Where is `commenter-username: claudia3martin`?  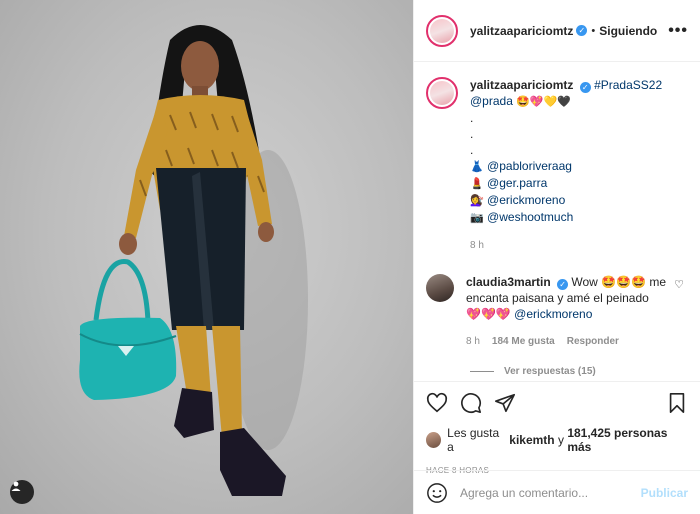 commenter-username: claudia3martin is located at coordinates (508, 282).